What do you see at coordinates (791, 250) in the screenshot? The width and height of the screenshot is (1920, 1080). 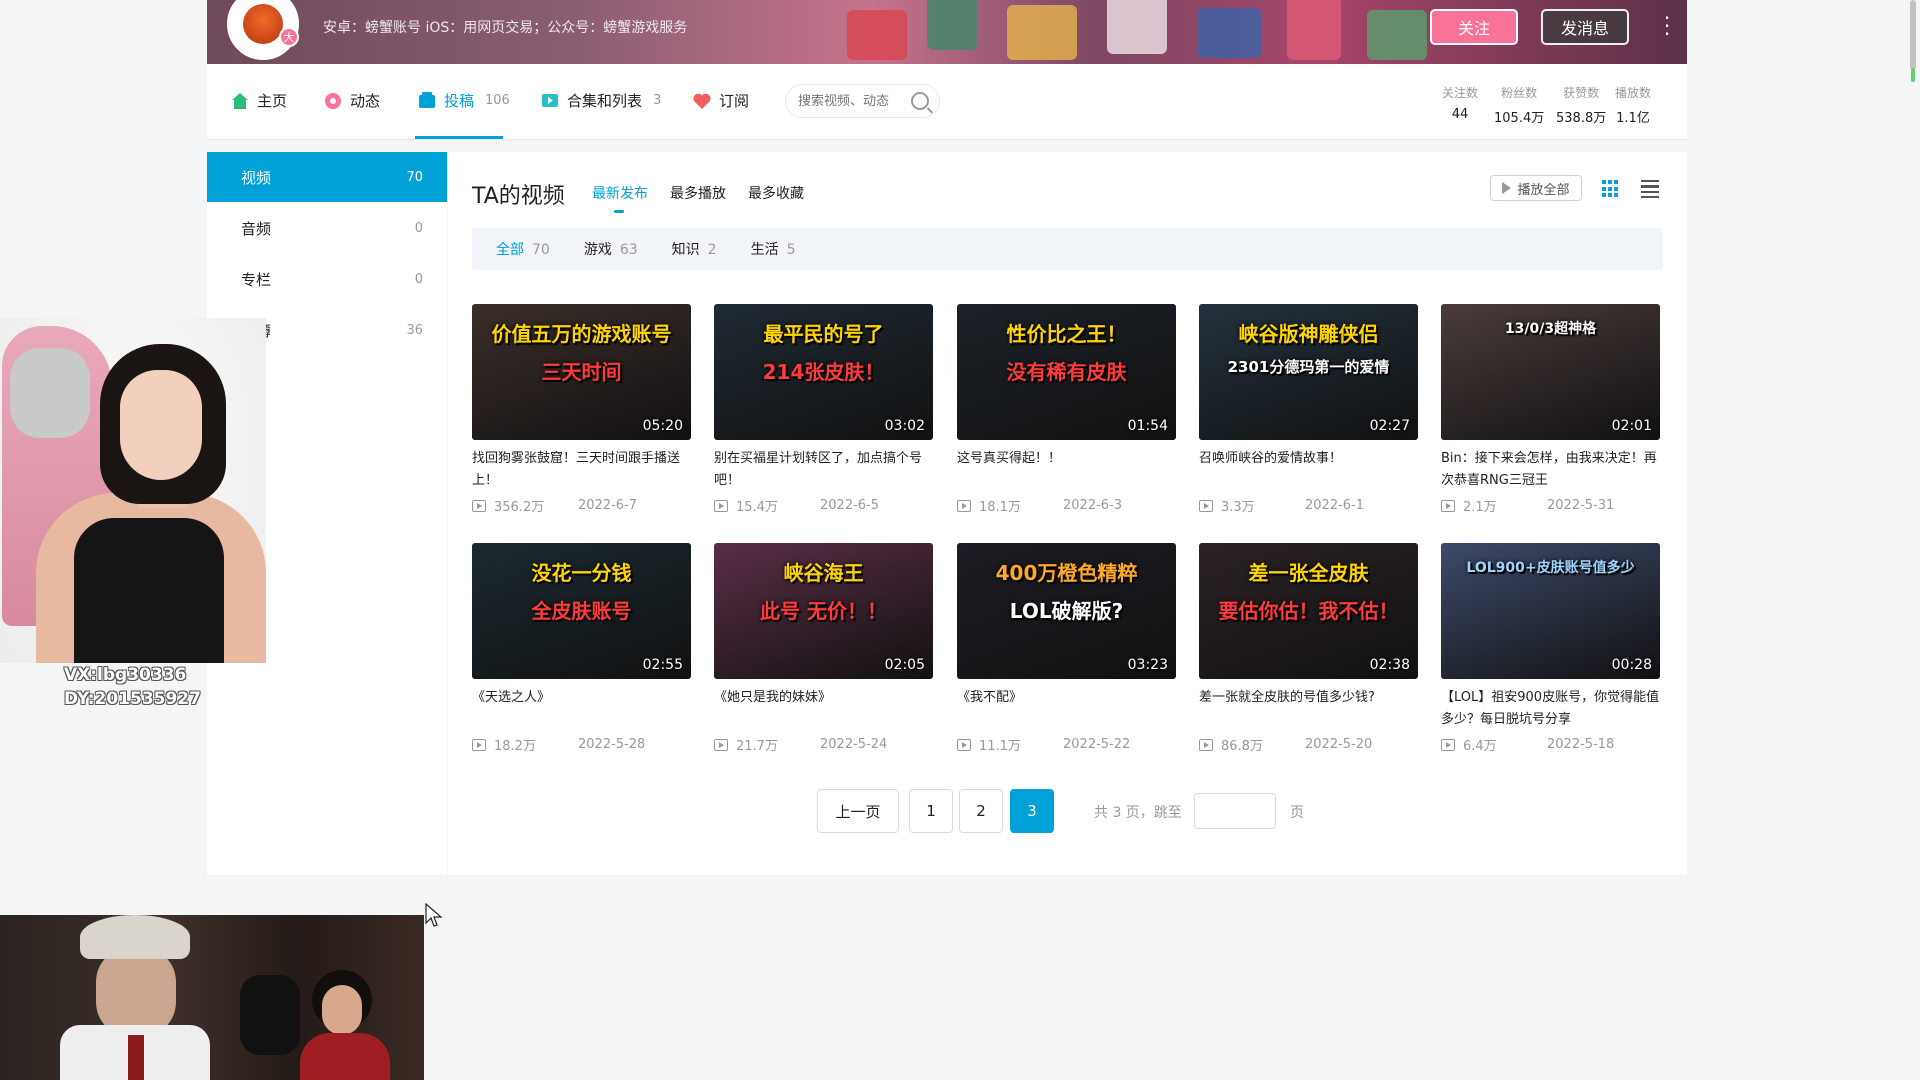 I see `filter-count: 5` at bounding box center [791, 250].